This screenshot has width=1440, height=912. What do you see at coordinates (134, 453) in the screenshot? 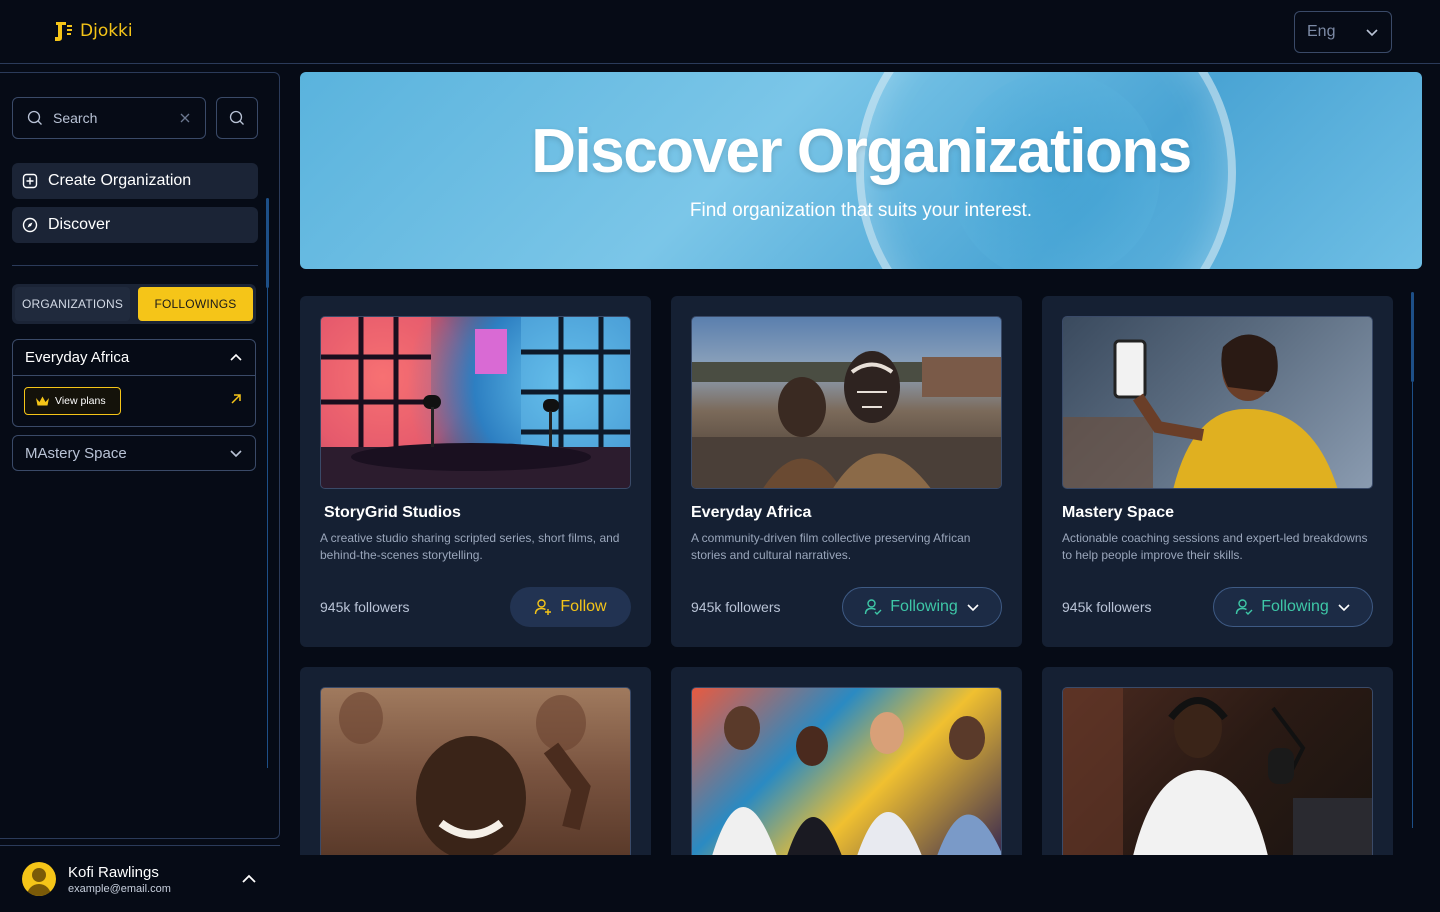
I see `group-mastery-space: MAstery Space` at bounding box center [134, 453].